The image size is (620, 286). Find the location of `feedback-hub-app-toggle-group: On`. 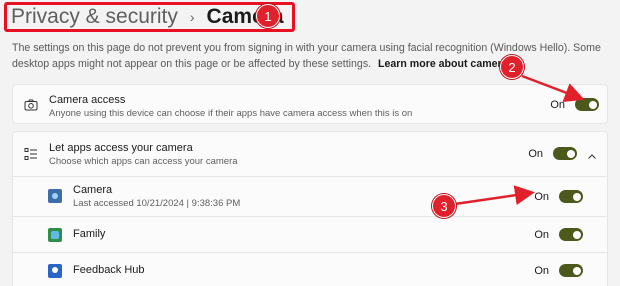

feedback-hub-app-toggle-group: On is located at coordinates (558, 270).